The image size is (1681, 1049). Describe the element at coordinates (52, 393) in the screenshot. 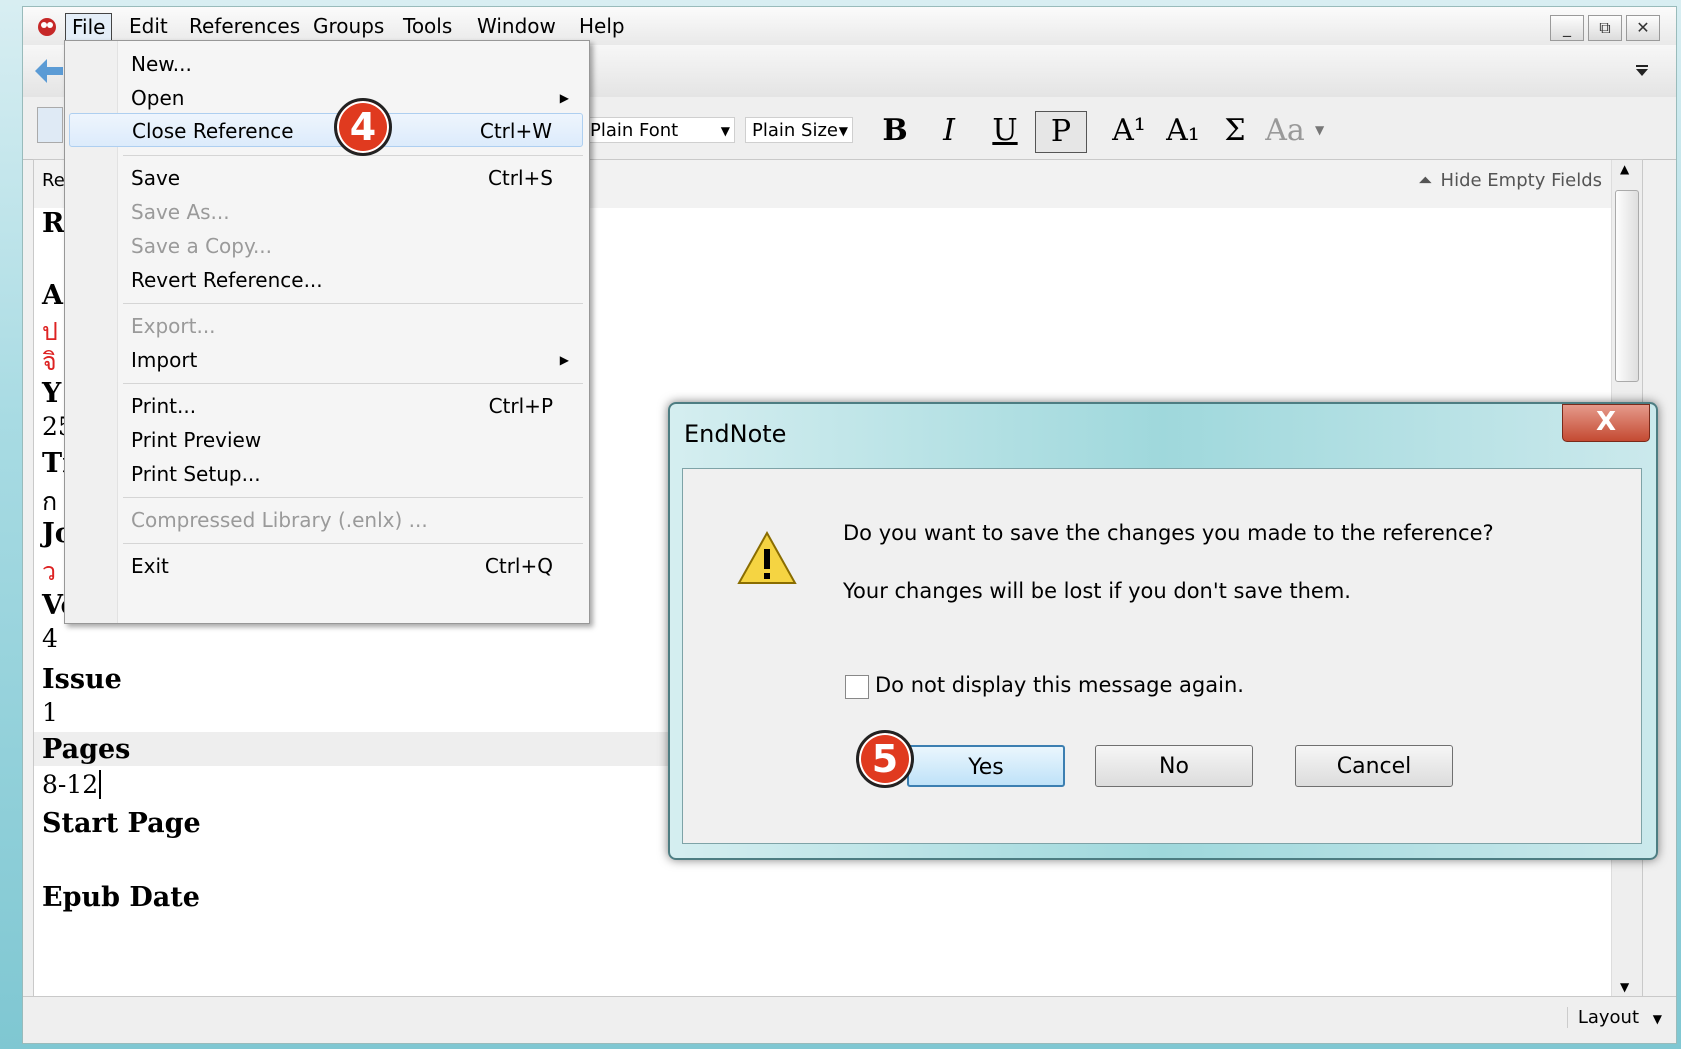

I see `field-label-partial: Y` at that location.